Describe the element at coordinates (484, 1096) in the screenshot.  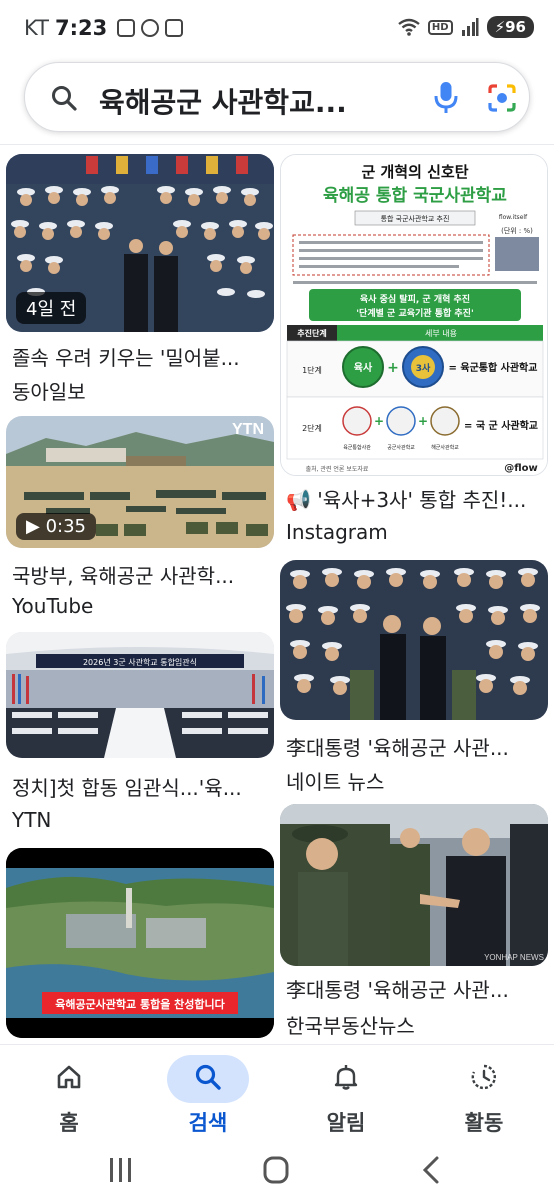
I see `nav-activity: 활동` at that location.